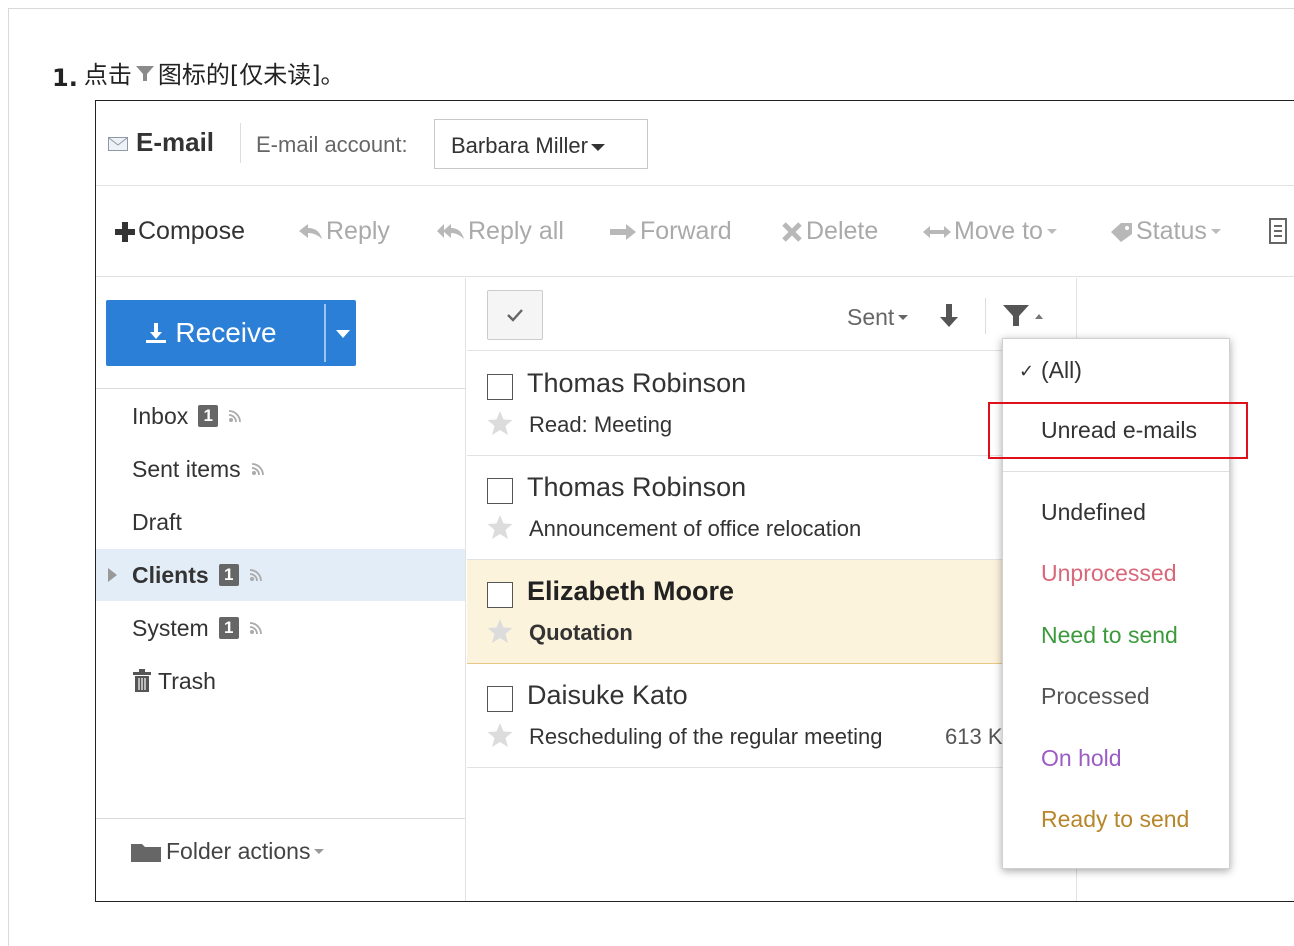 The image size is (1294, 946). What do you see at coordinates (1109, 635) in the screenshot?
I see `filter-option-need-to-send: Need to send` at bounding box center [1109, 635].